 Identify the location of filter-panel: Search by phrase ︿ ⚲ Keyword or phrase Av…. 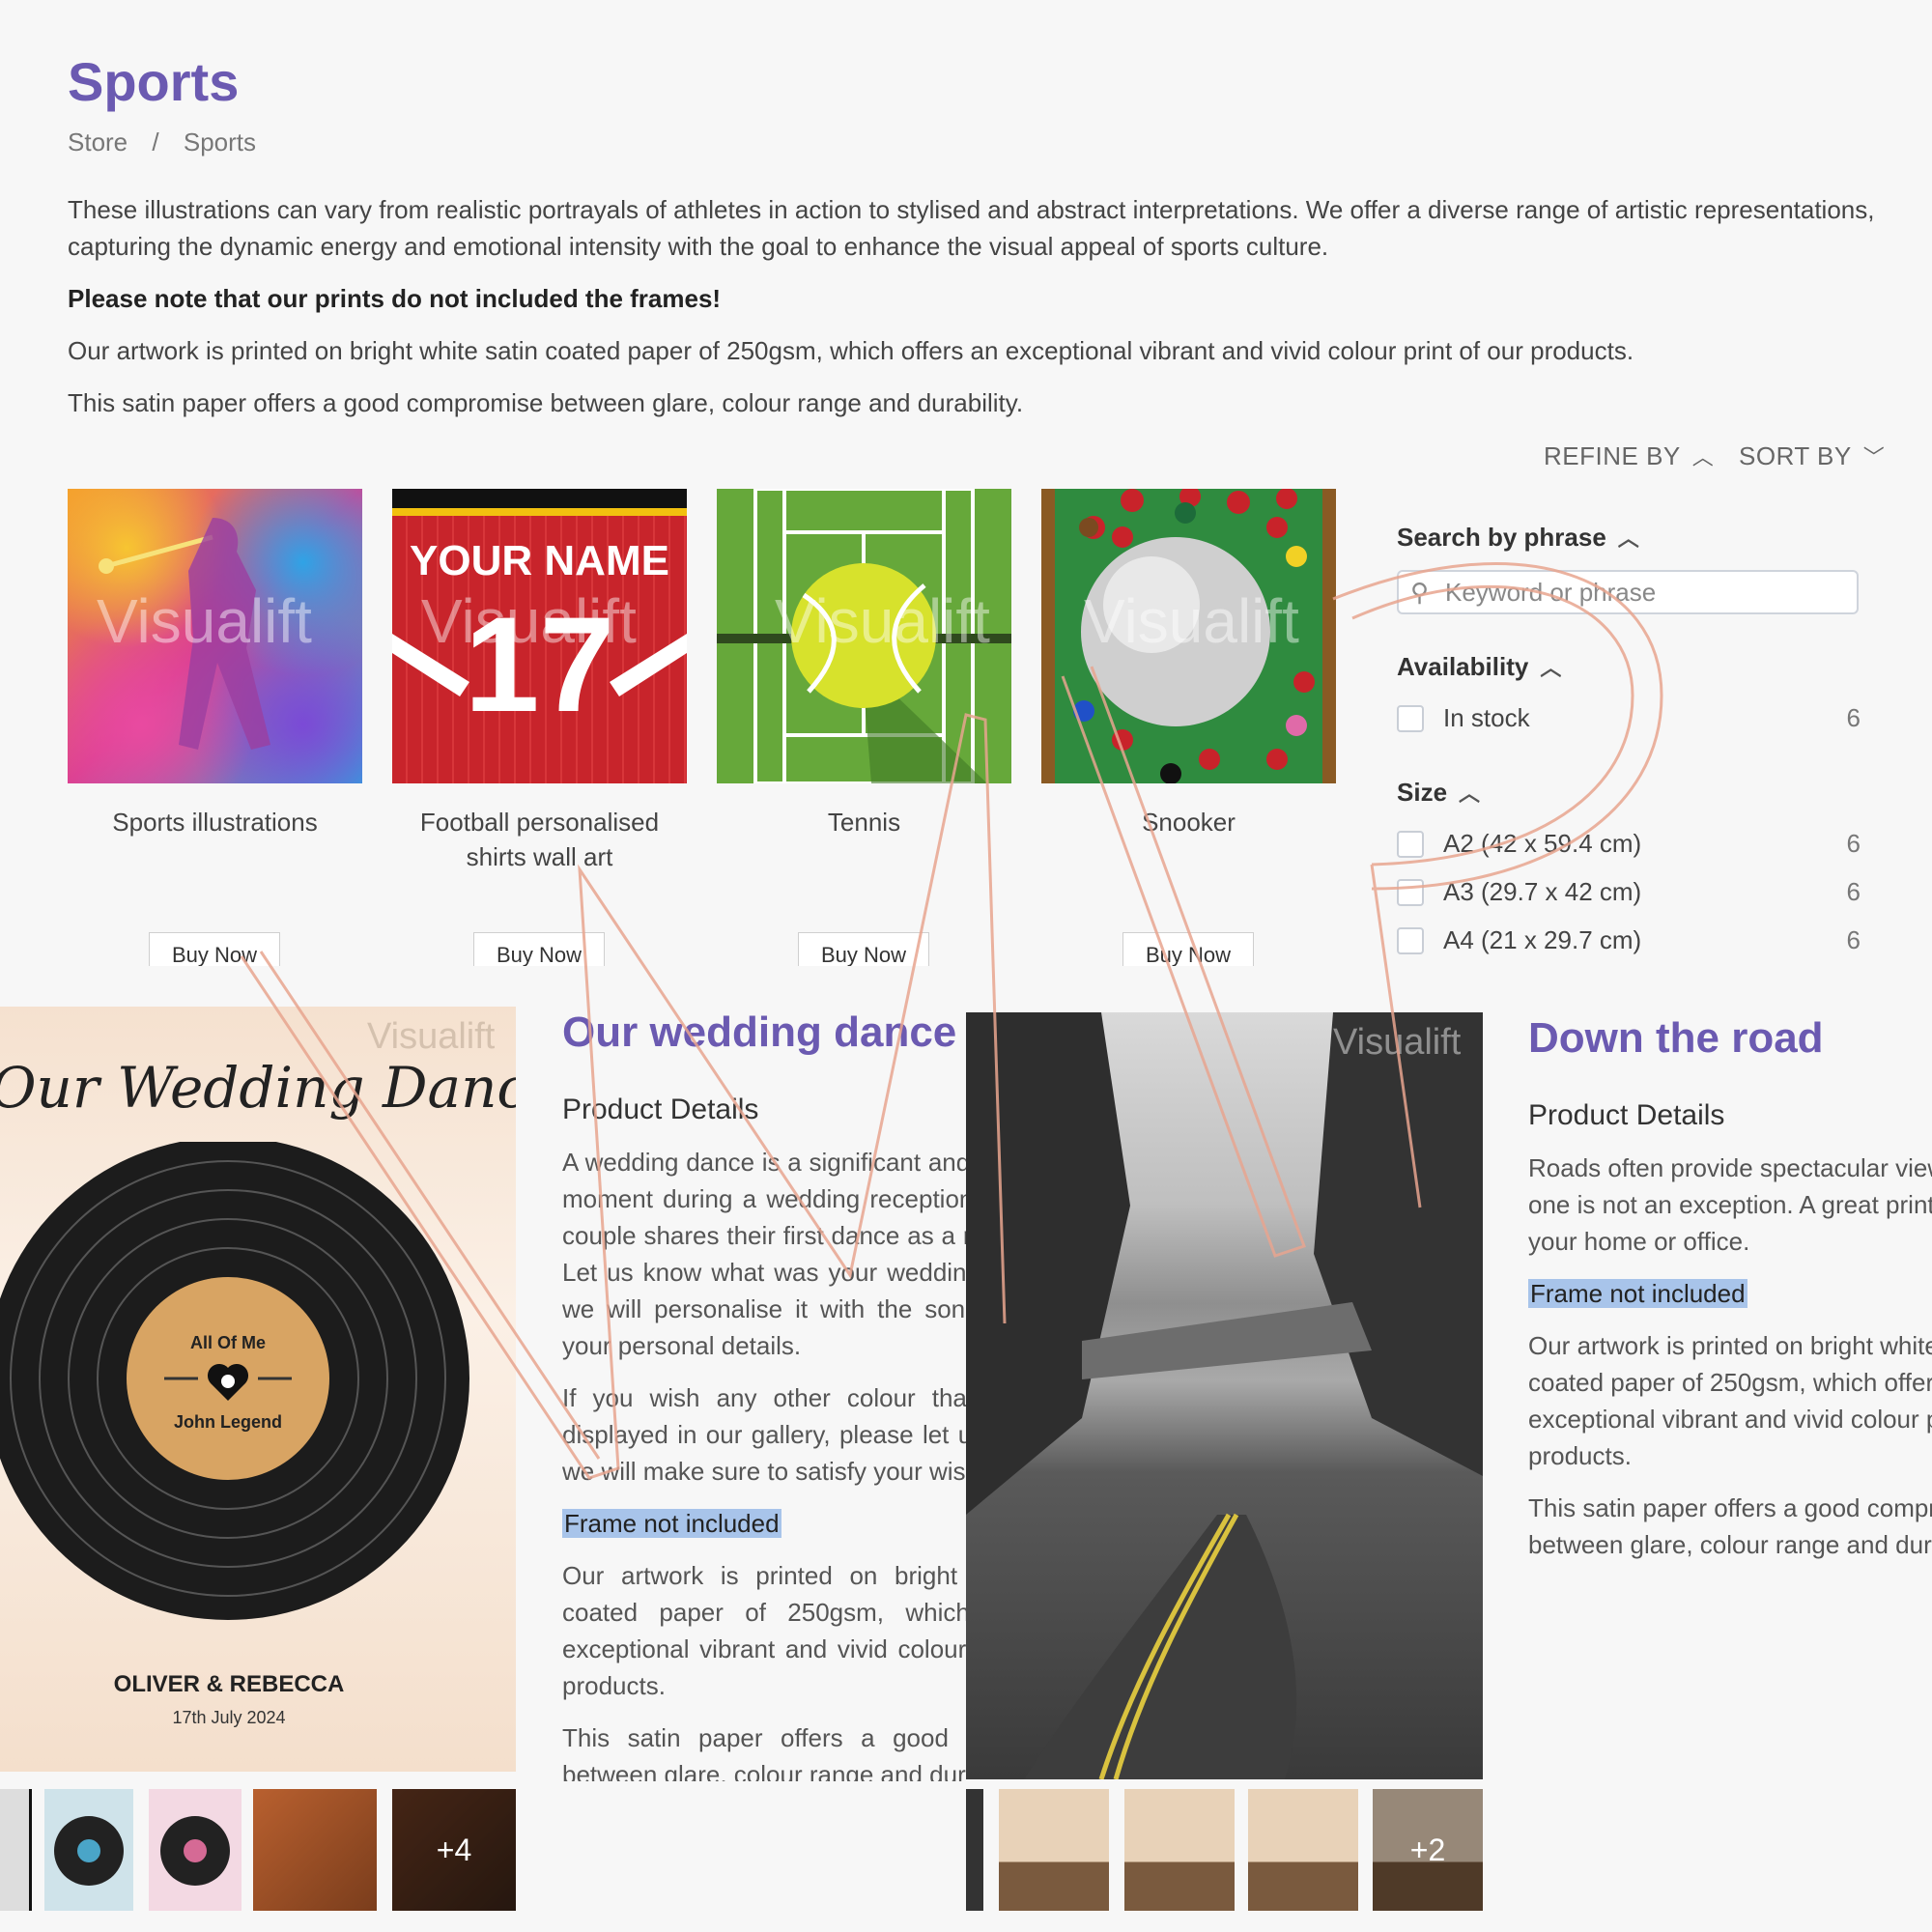
(1629, 744).